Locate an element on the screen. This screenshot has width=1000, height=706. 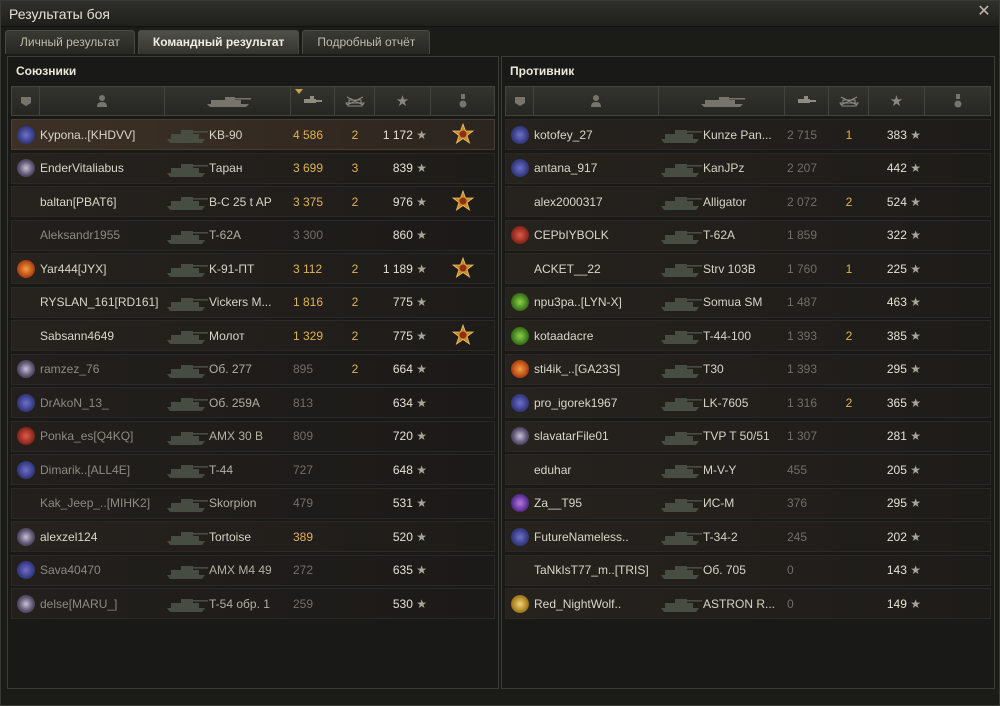
player-row: baltan[PBAT6] B-C 25 t AP 3 375 2 976 ★ is located at coordinates (253, 201).